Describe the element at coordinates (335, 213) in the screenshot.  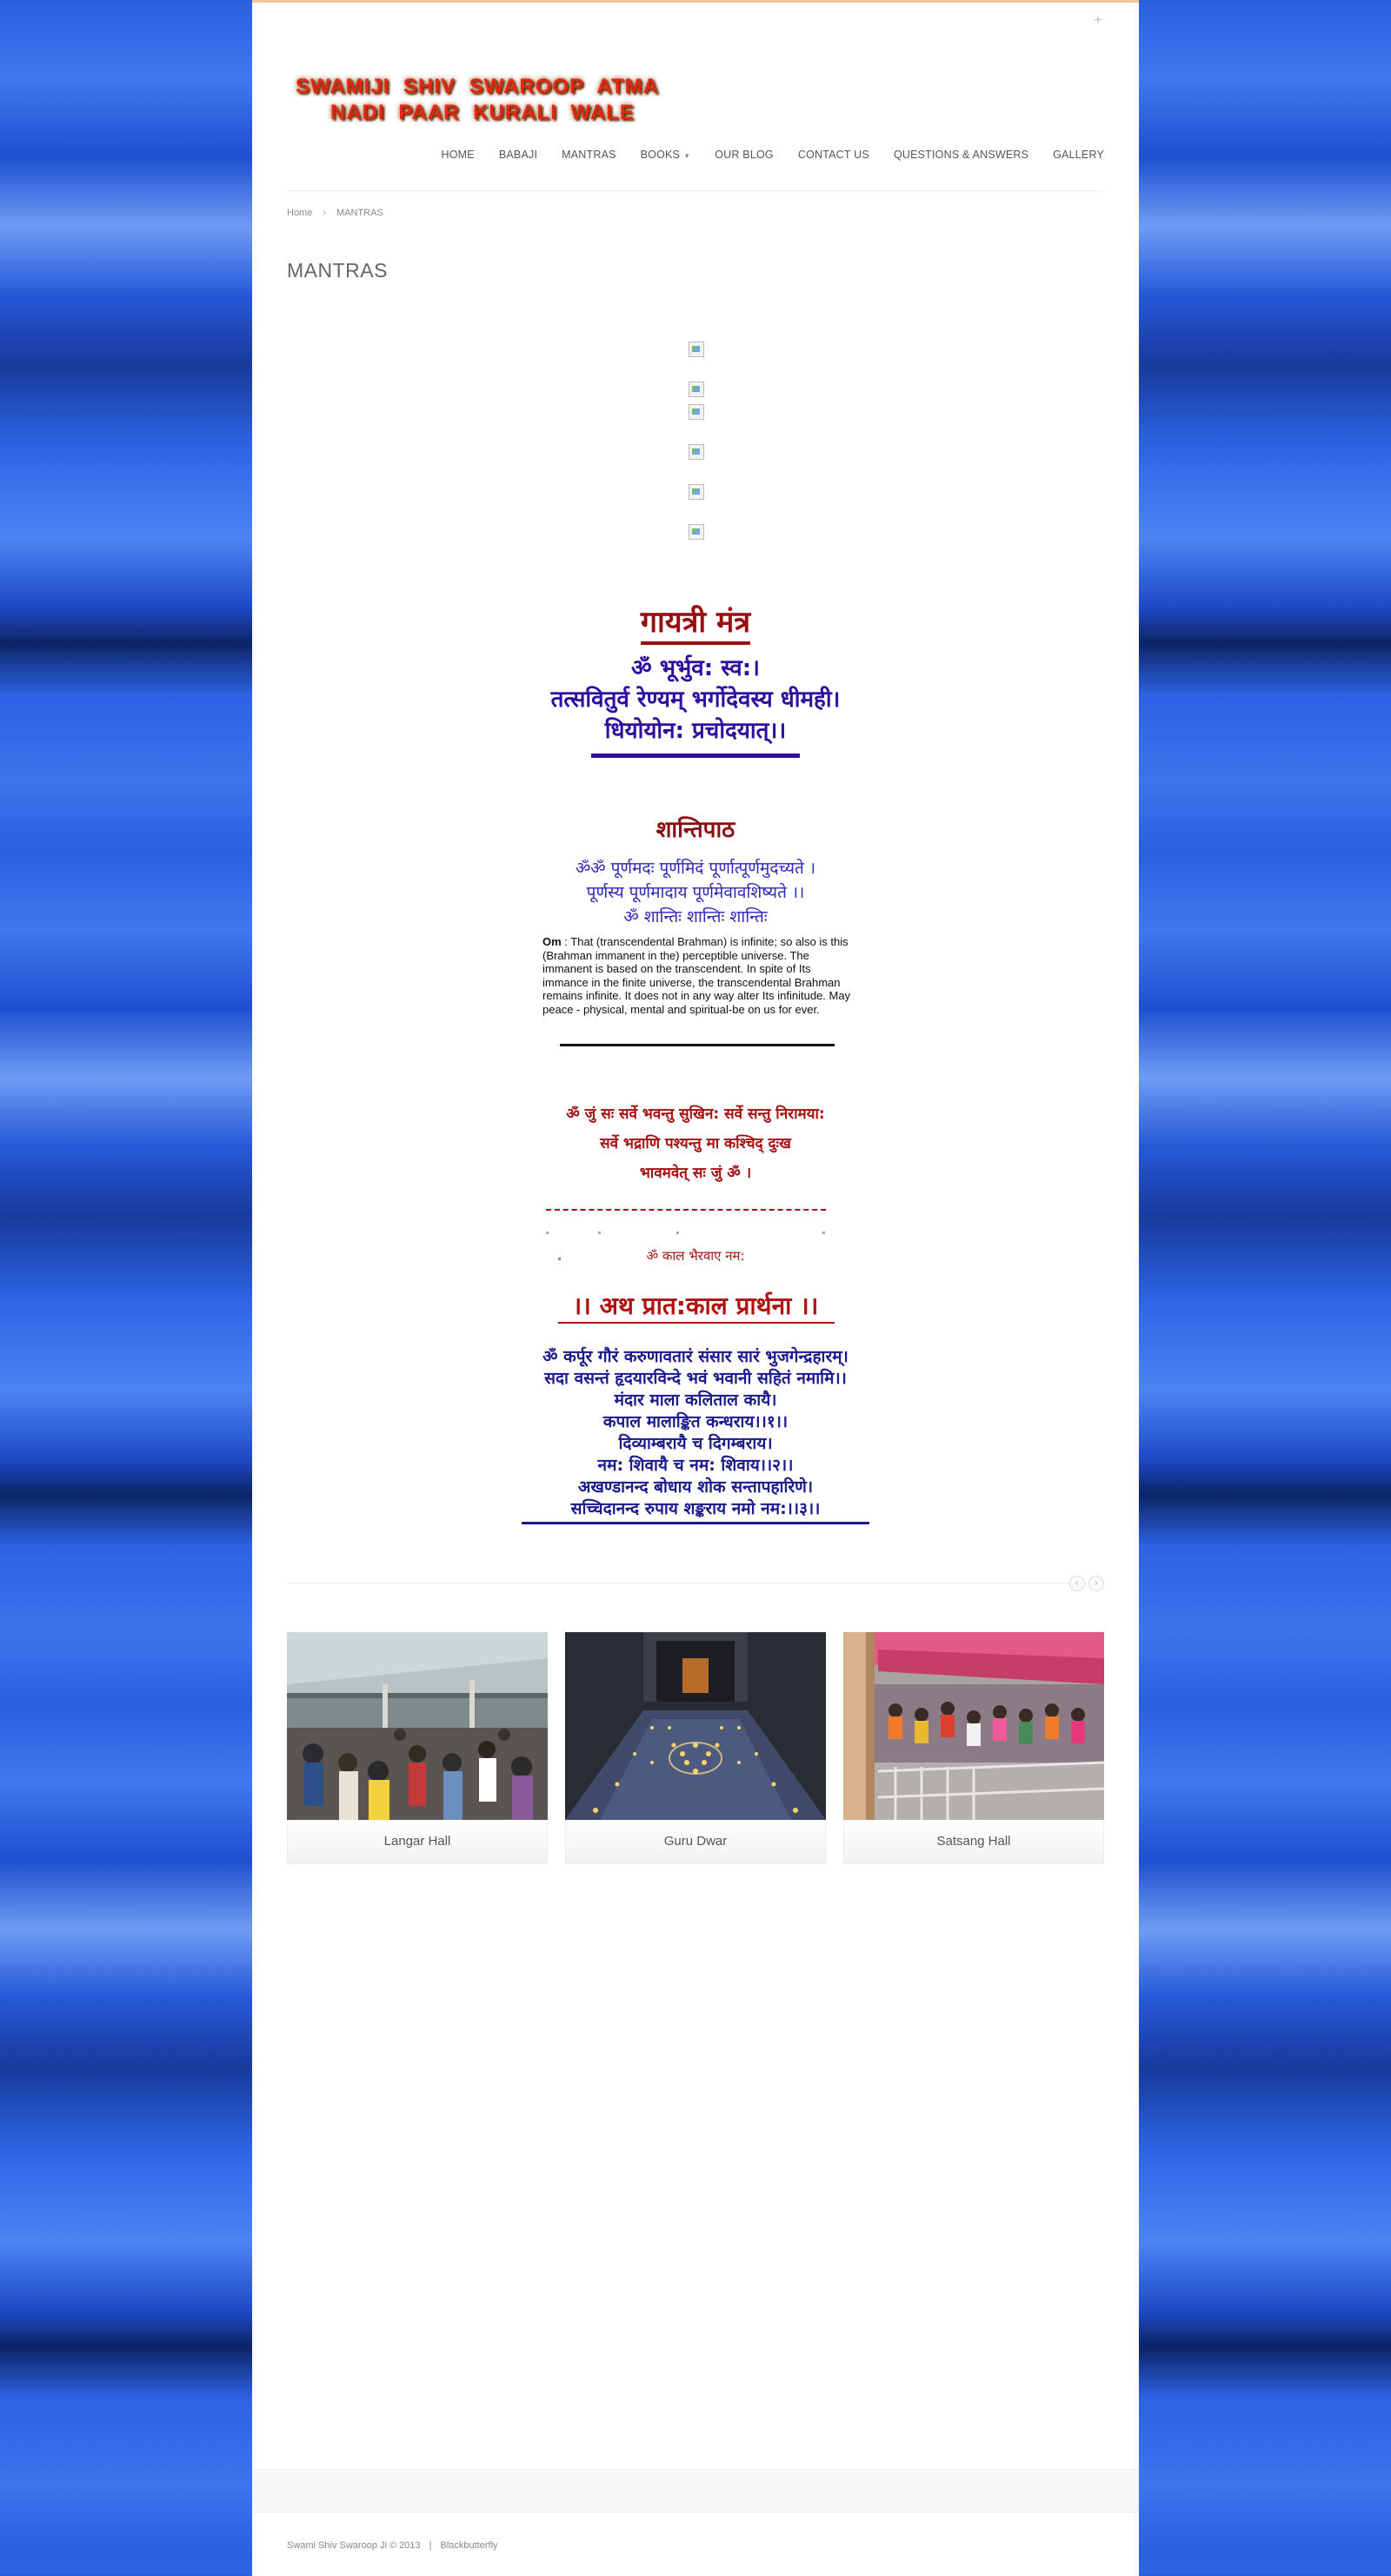
I see `breadcrumb: Home › MANTRAS` at that location.